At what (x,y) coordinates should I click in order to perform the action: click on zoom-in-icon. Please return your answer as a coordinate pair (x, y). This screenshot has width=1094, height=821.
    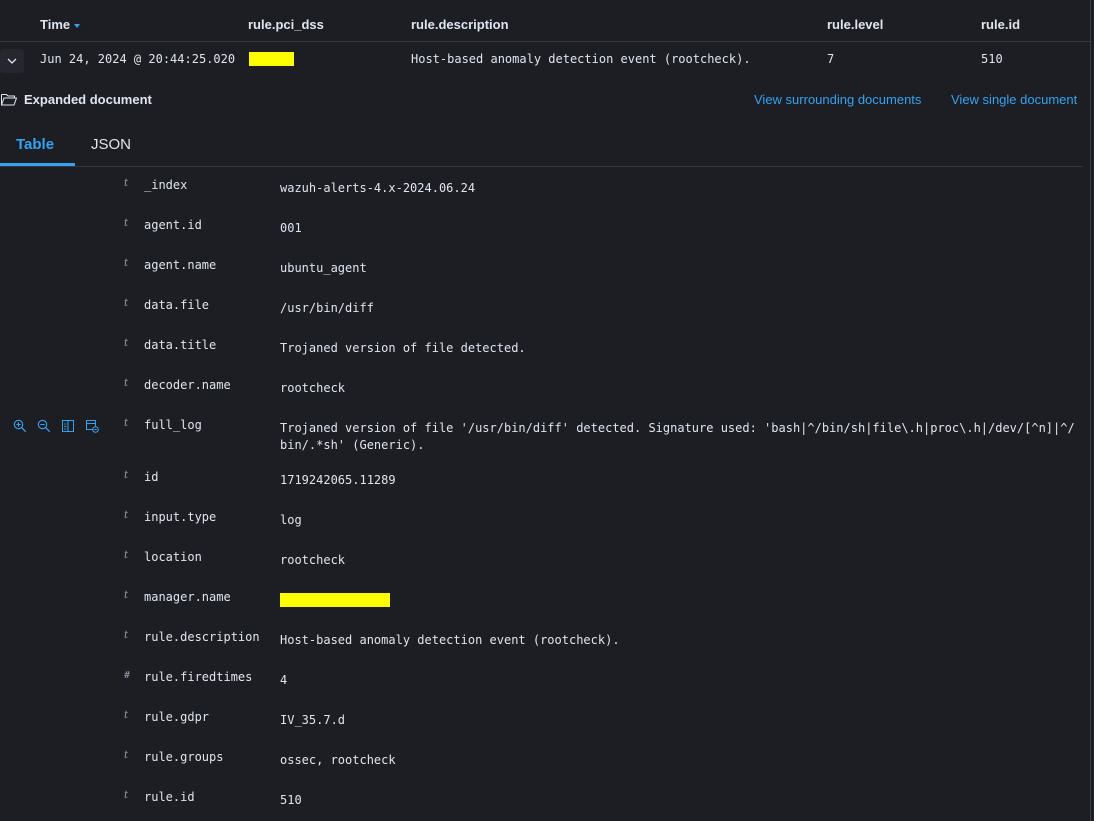
    Looking at the image, I should click on (20, 426).